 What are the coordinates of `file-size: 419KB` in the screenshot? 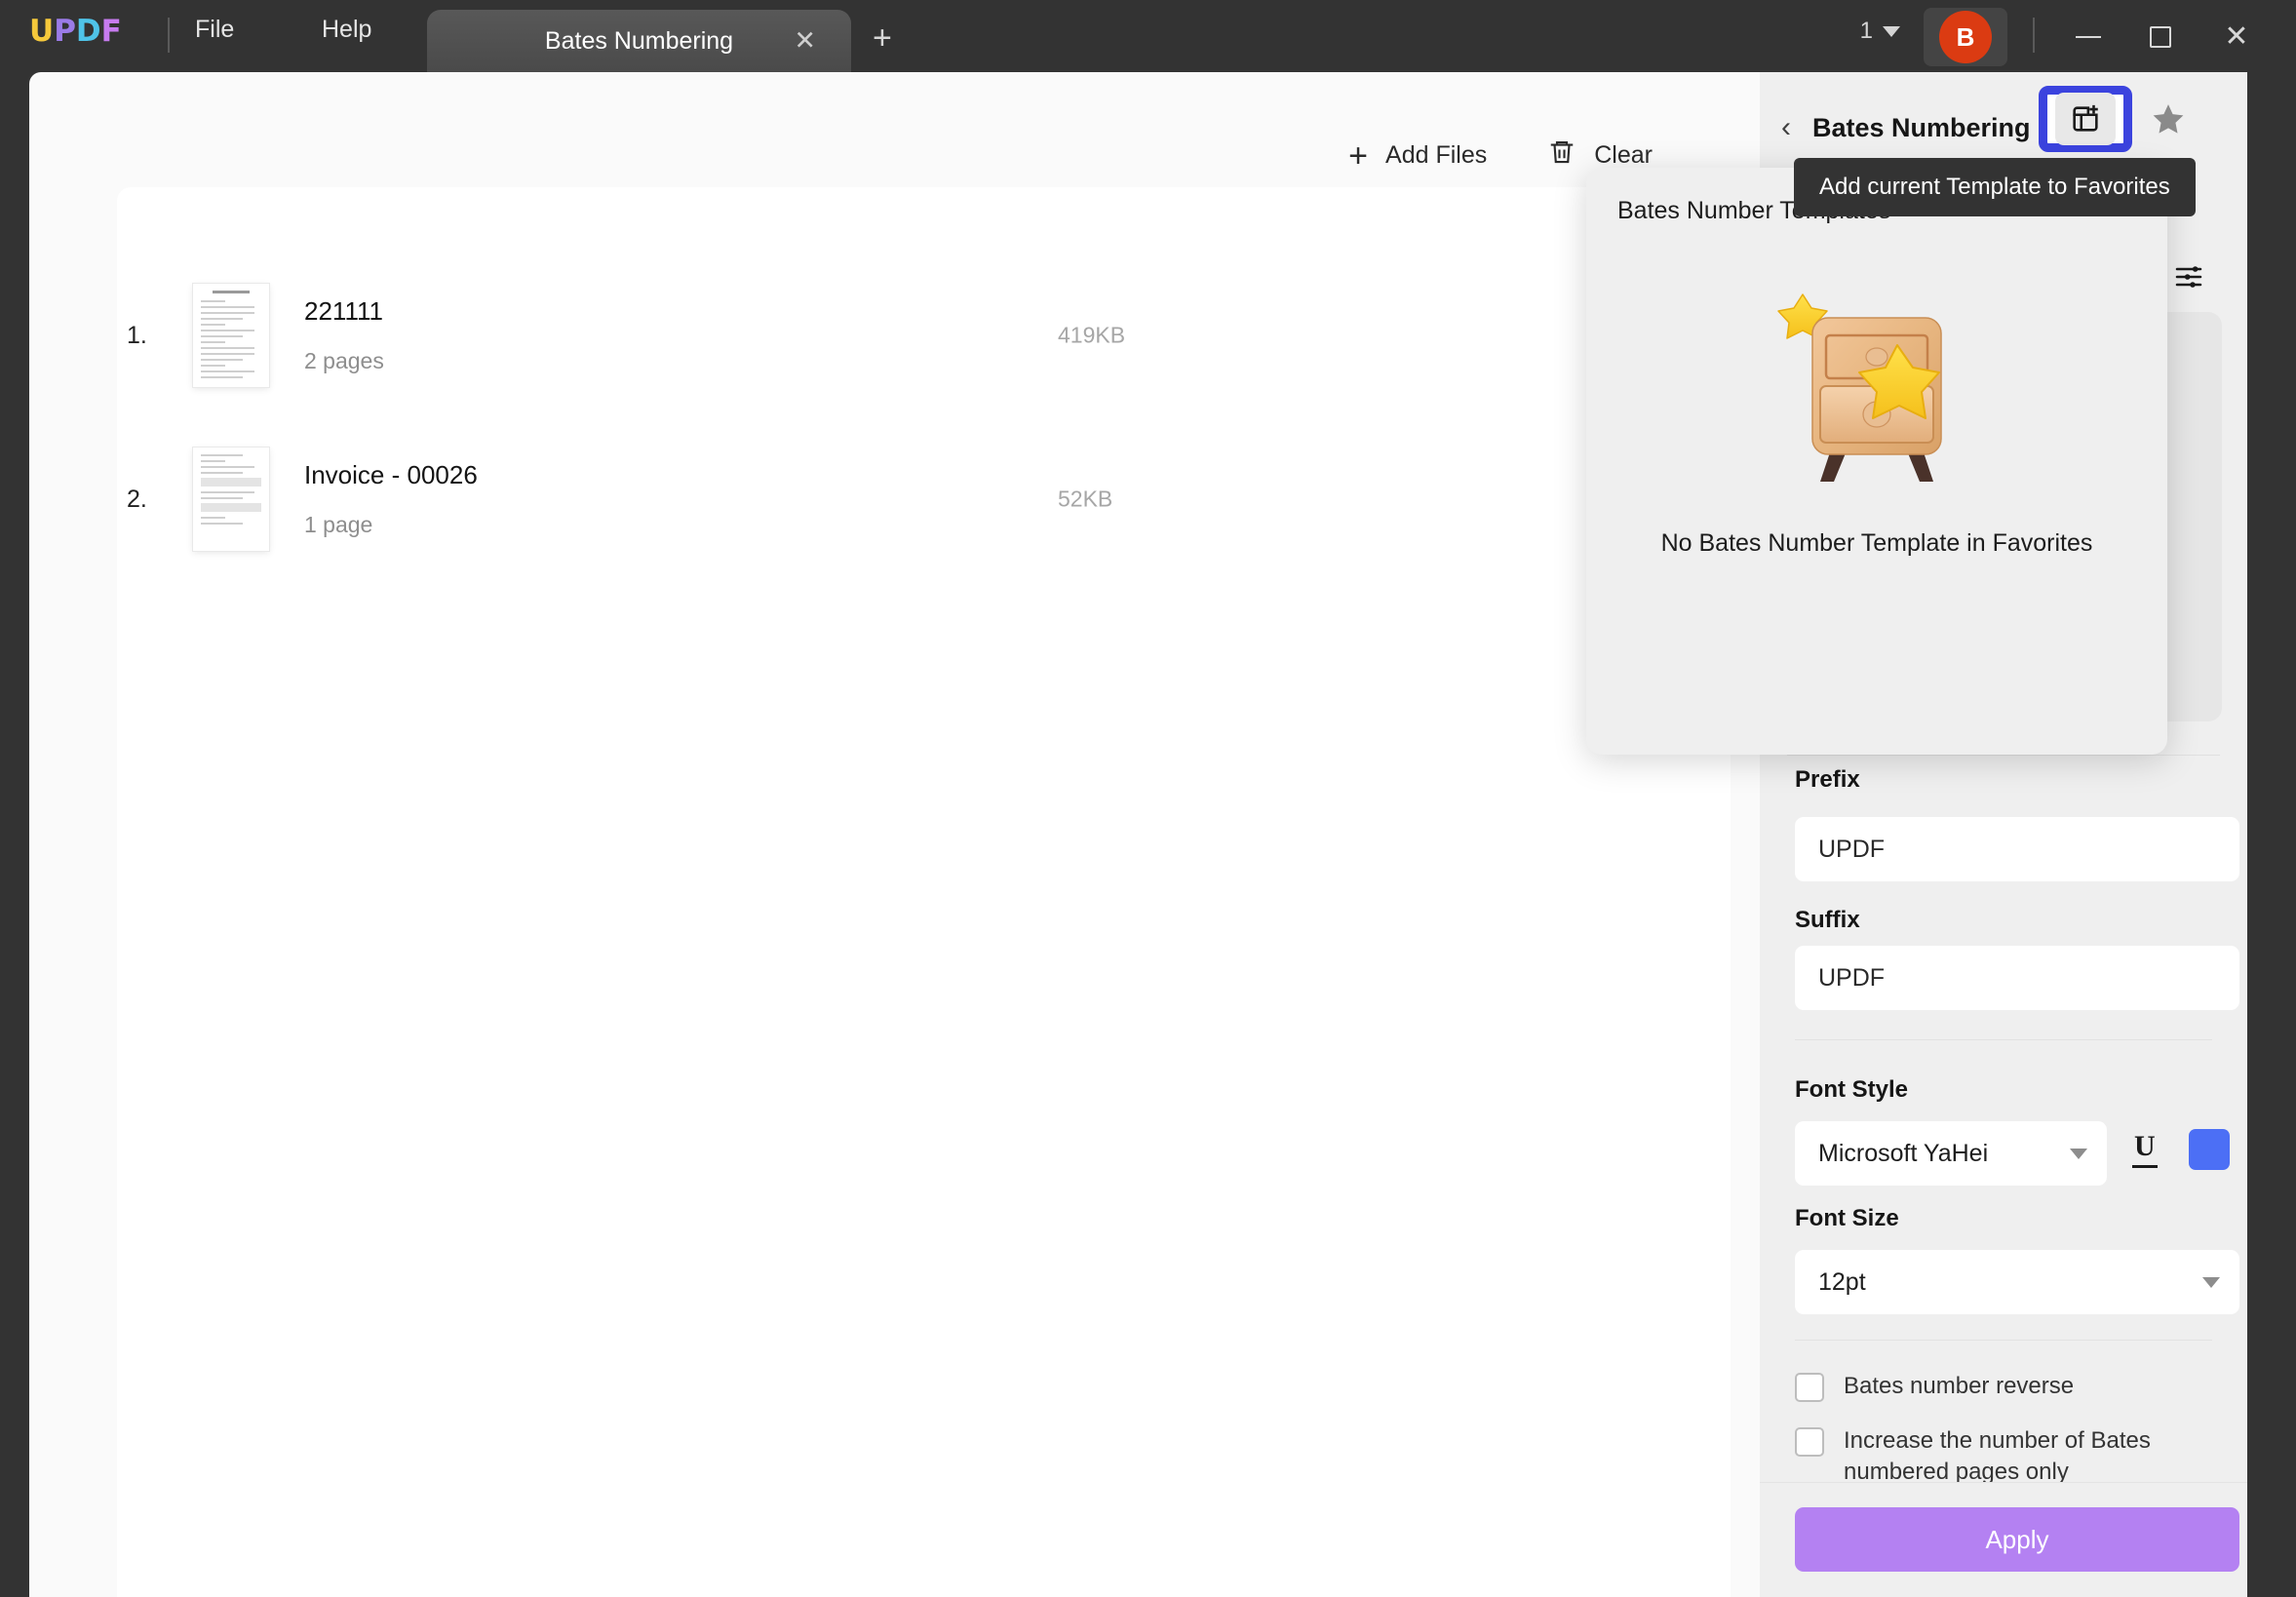 It's located at (1092, 335).